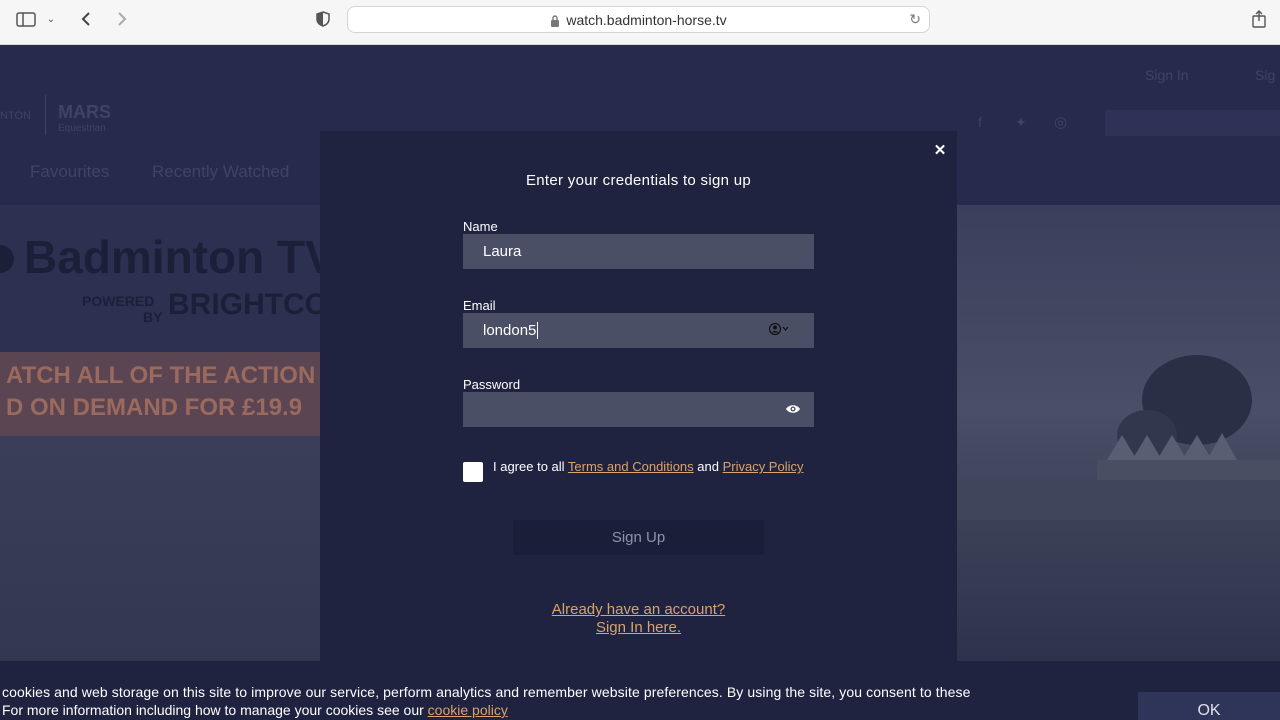 The image size is (1280, 720). Describe the element at coordinates (122, 19) in the screenshot. I see `forward-icon` at that location.